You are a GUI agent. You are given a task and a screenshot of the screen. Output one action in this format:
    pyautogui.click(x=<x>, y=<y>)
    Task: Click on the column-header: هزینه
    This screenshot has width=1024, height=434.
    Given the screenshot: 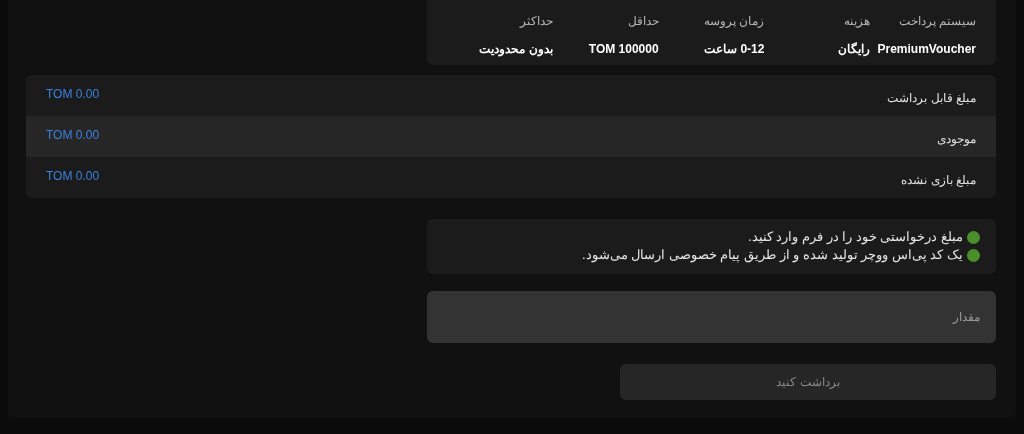 What is the action you would take?
    pyautogui.click(x=857, y=21)
    